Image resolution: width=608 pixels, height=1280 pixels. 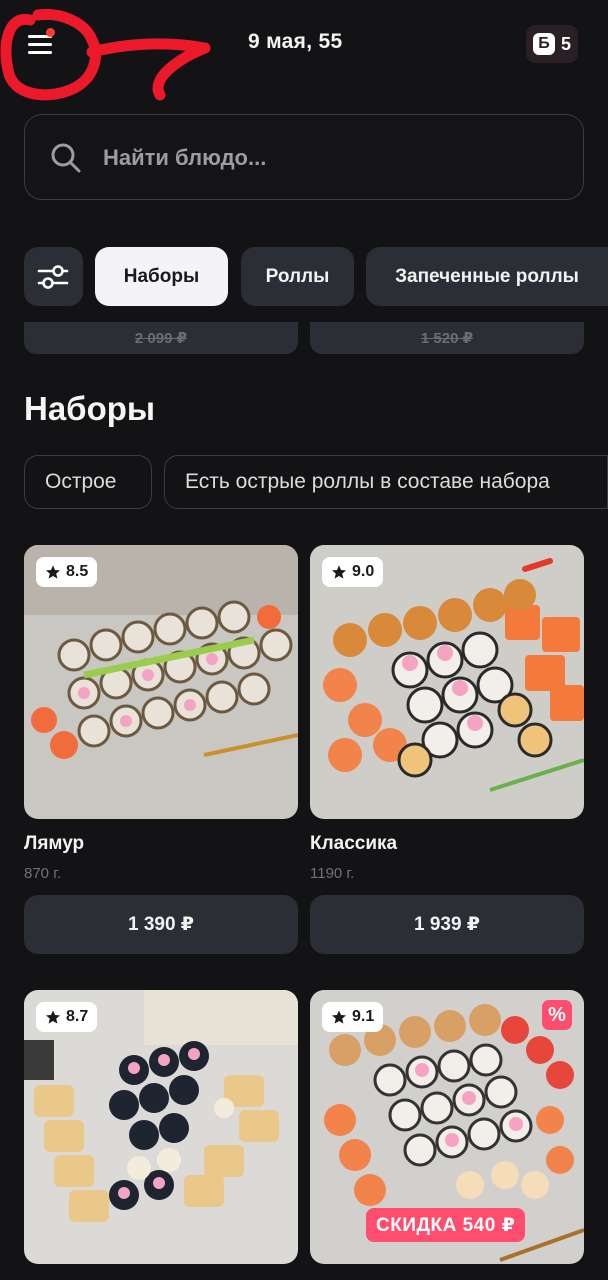 I want to click on product-weight: 870 г., so click(x=43, y=873).